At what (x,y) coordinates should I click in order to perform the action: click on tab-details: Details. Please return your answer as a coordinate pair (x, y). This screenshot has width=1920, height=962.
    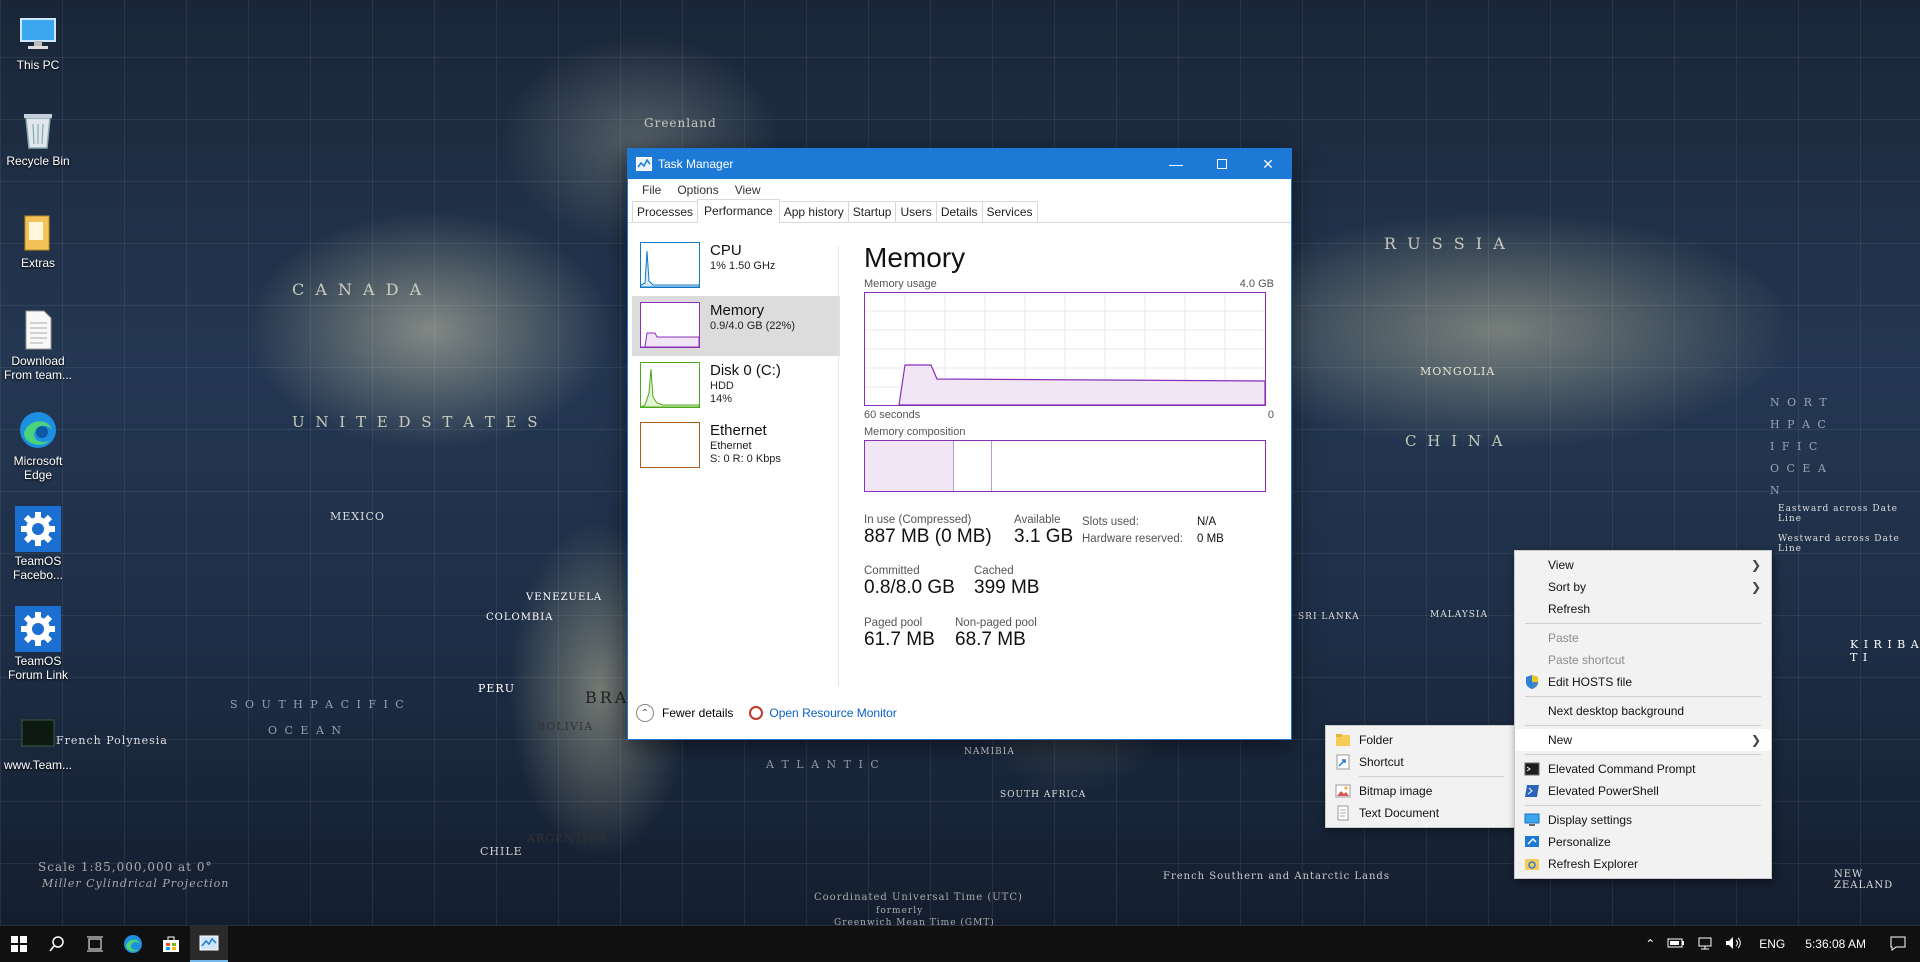
    Looking at the image, I should click on (959, 211).